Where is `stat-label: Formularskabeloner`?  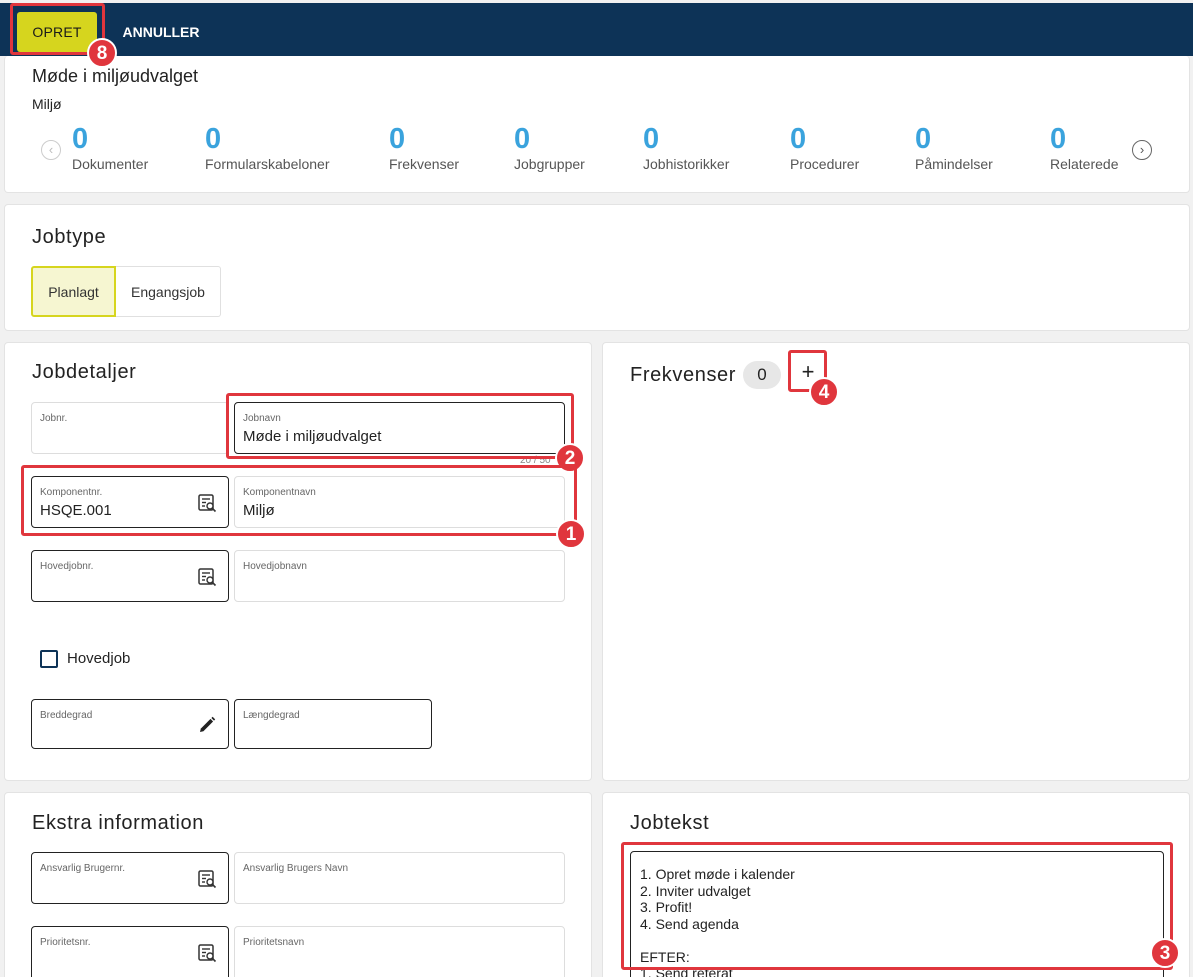
stat-label: Formularskabeloner is located at coordinates (267, 164).